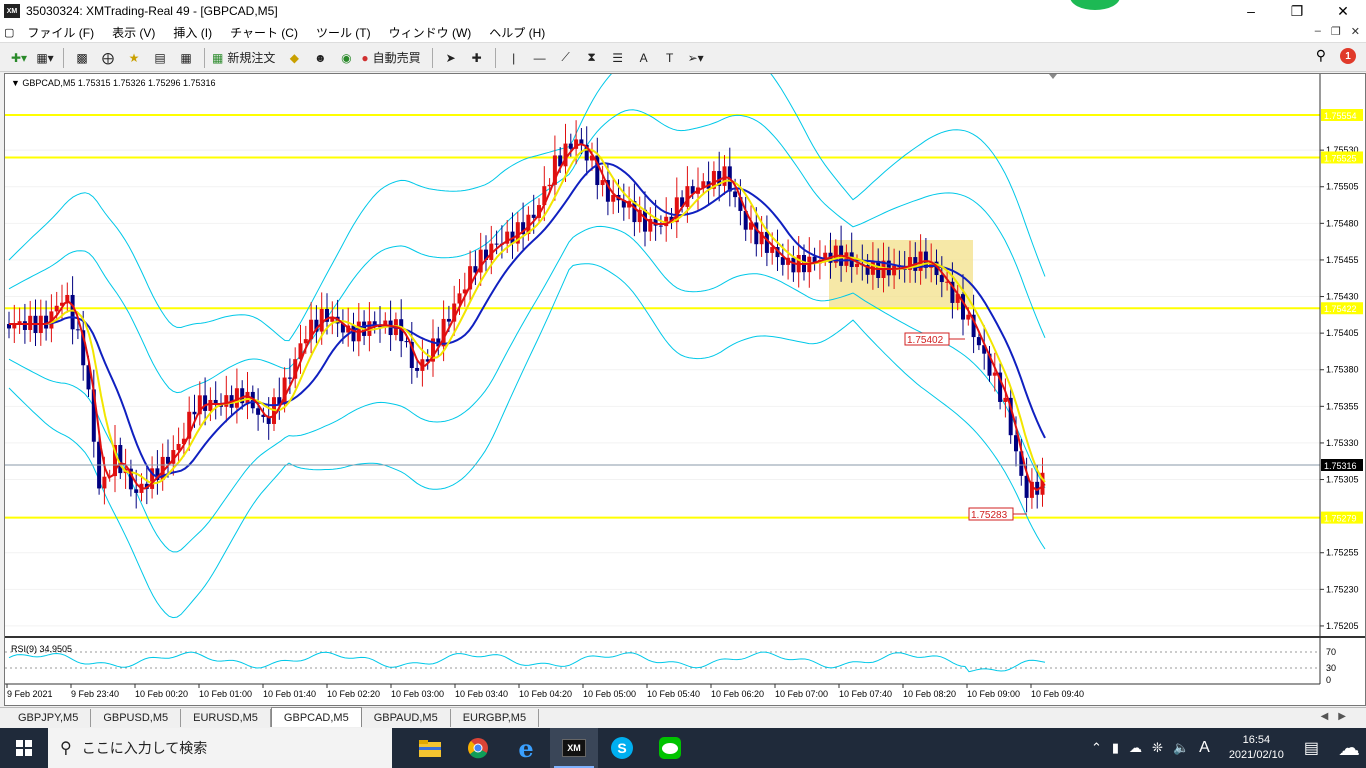 This screenshot has height=768, width=1366. I want to click on arrows-icon: ➢▾, so click(696, 58).